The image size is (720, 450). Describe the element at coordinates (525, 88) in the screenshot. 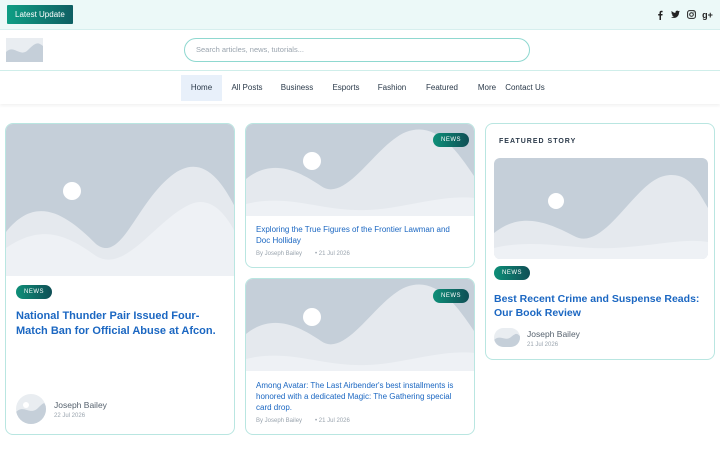

I see `nav-item-contact-us: Contact Us` at that location.